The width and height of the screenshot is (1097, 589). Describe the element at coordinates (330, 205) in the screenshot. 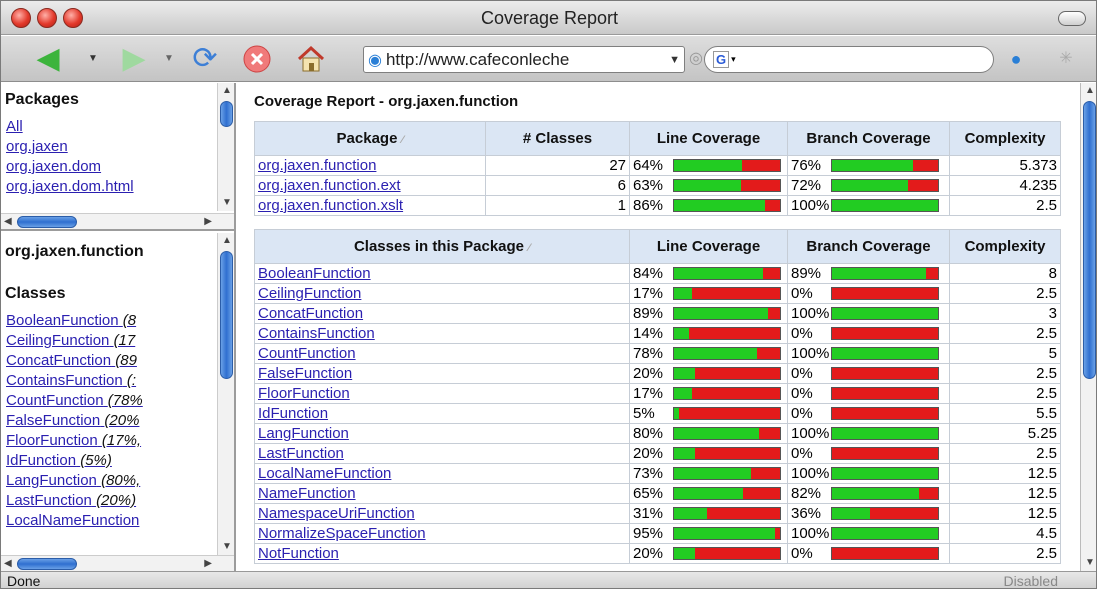

I see `package-link: org.jaxen.function.xslt` at that location.